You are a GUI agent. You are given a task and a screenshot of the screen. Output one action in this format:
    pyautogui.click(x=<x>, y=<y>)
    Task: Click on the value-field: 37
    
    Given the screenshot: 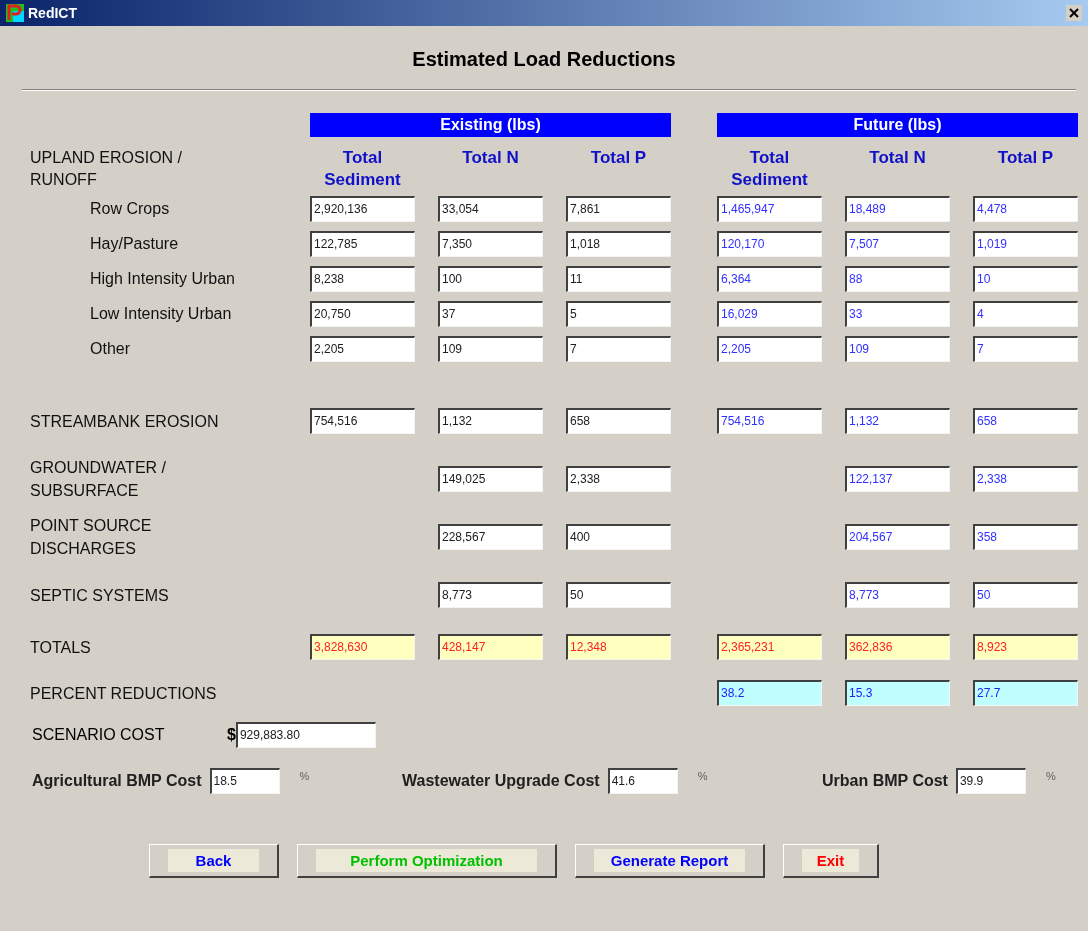 What is the action you would take?
    pyautogui.click(x=490, y=313)
    